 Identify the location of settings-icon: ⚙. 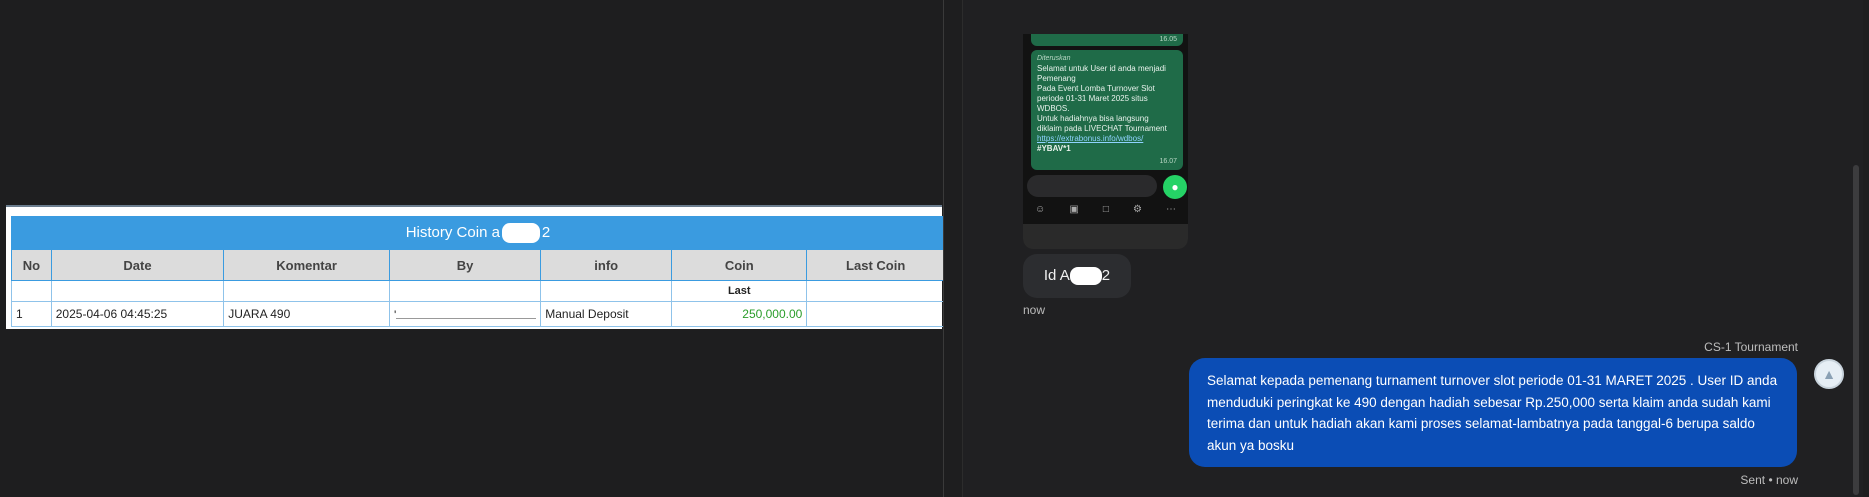
(1137, 209).